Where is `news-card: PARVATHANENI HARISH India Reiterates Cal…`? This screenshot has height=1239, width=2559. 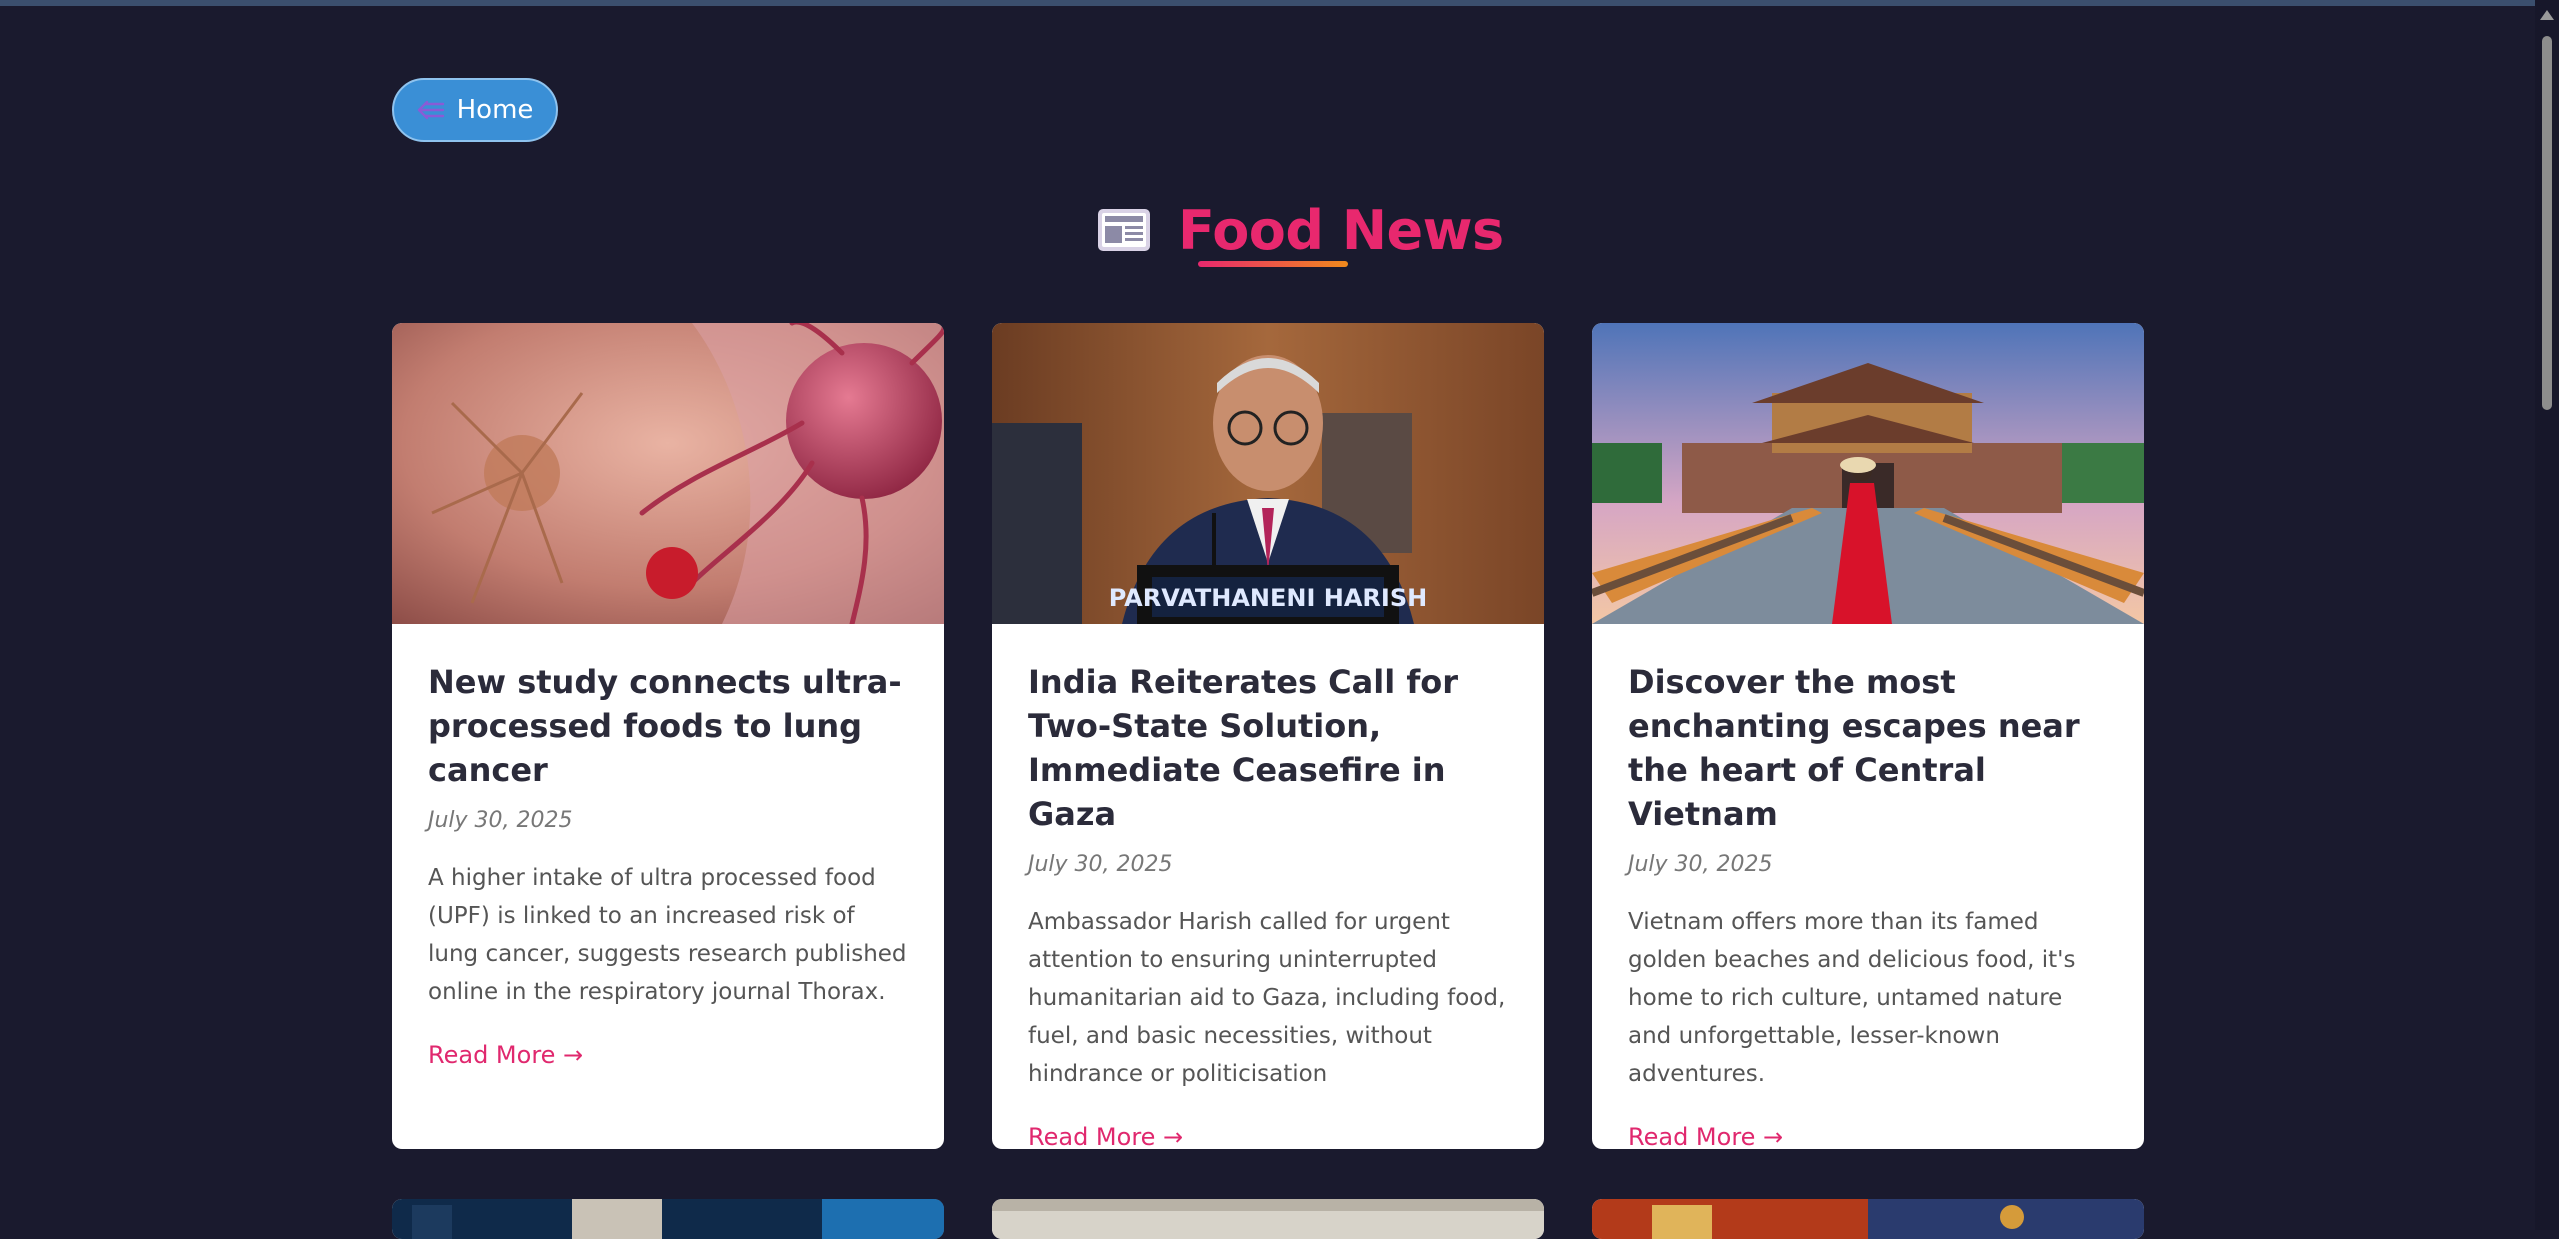 news-card: PARVATHANENI HARISH India Reiterates Cal… is located at coordinates (1268, 736).